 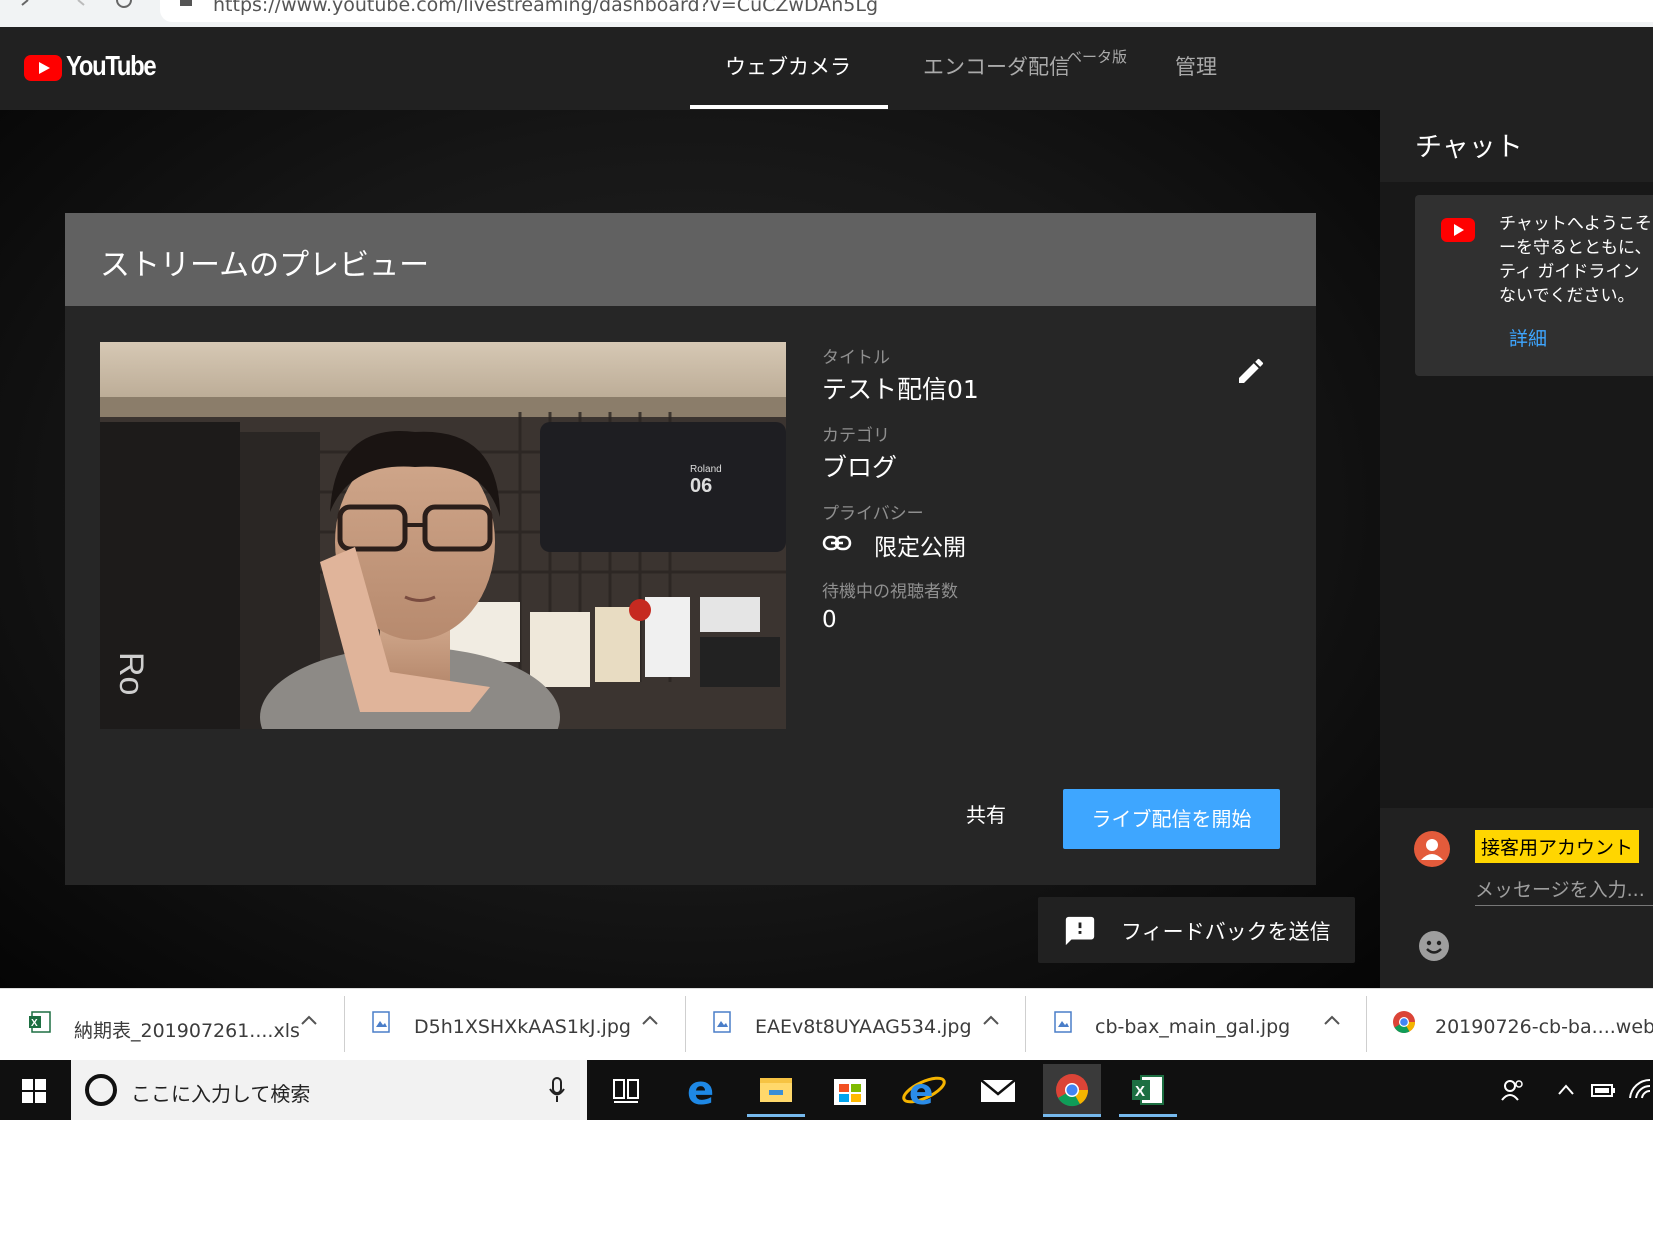 What do you see at coordinates (776, 1090) in the screenshot?
I see `file-explorer-icon` at bounding box center [776, 1090].